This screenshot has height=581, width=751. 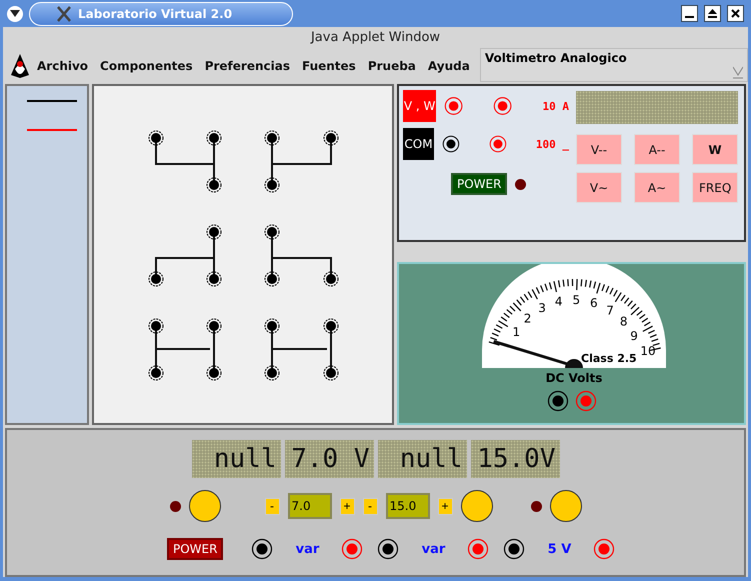 What do you see at coordinates (515, 459) in the screenshot?
I see `digital-display: 15.0V` at bounding box center [515, 459].